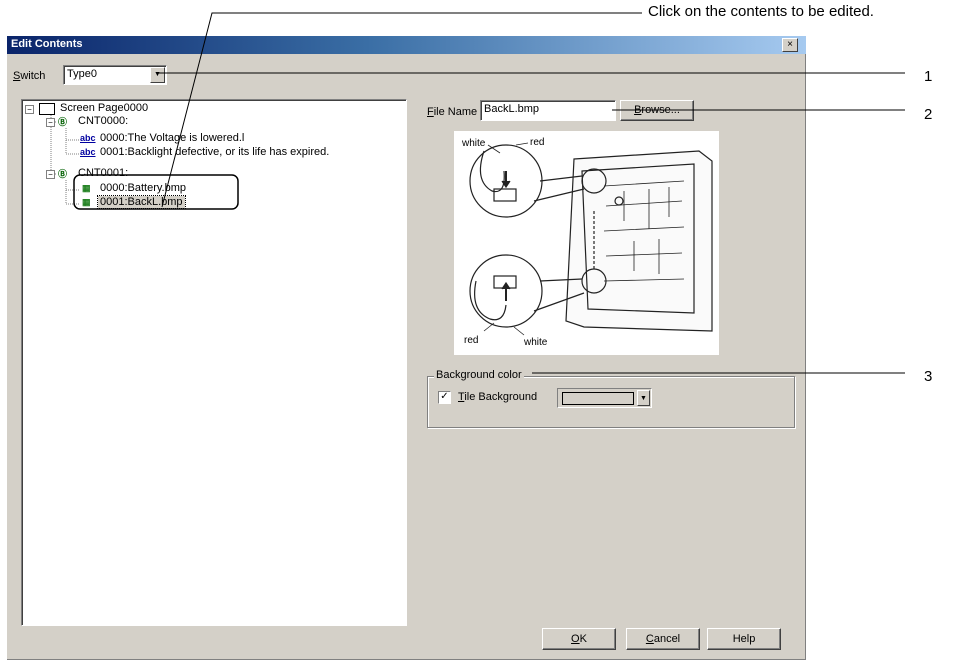 This screenshot has width=957, height=661. I want to click on tile-background-checkbox: ✓, so click(444, 397).